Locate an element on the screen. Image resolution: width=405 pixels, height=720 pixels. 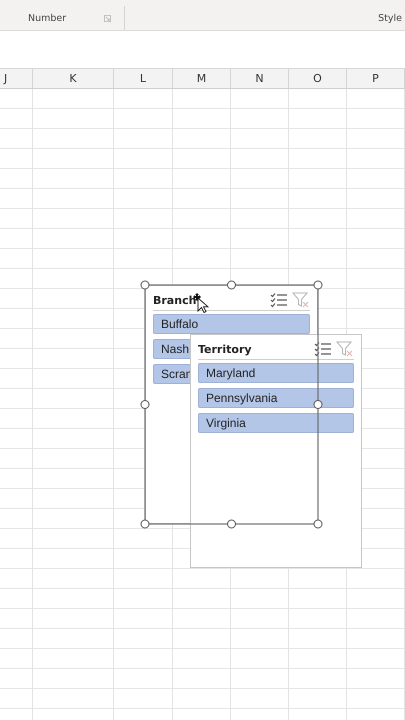
dialog-launcher-icon is located at coordinates (108, 18).